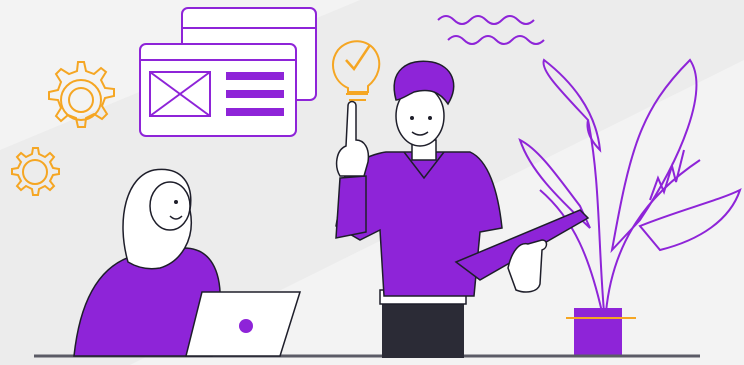  What do you see at coordinates (351, 207) in the screenshot?
I see `man-raised-arm` at bounding box center [351, 207].